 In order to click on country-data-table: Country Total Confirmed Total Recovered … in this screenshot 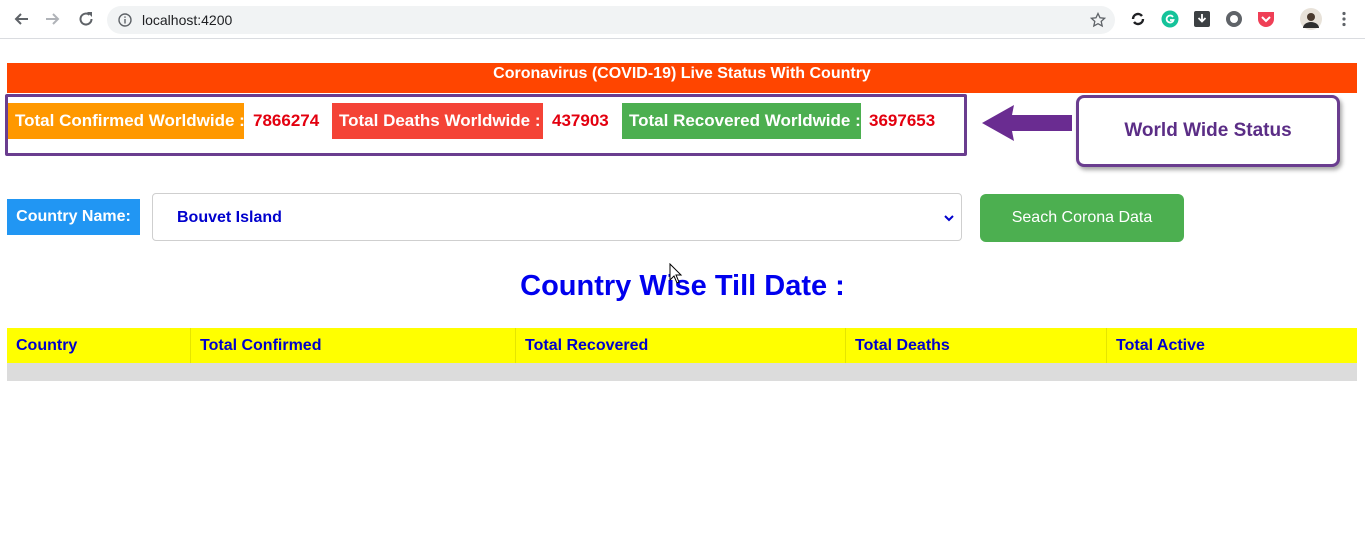, I will do `click(682, 354)`.